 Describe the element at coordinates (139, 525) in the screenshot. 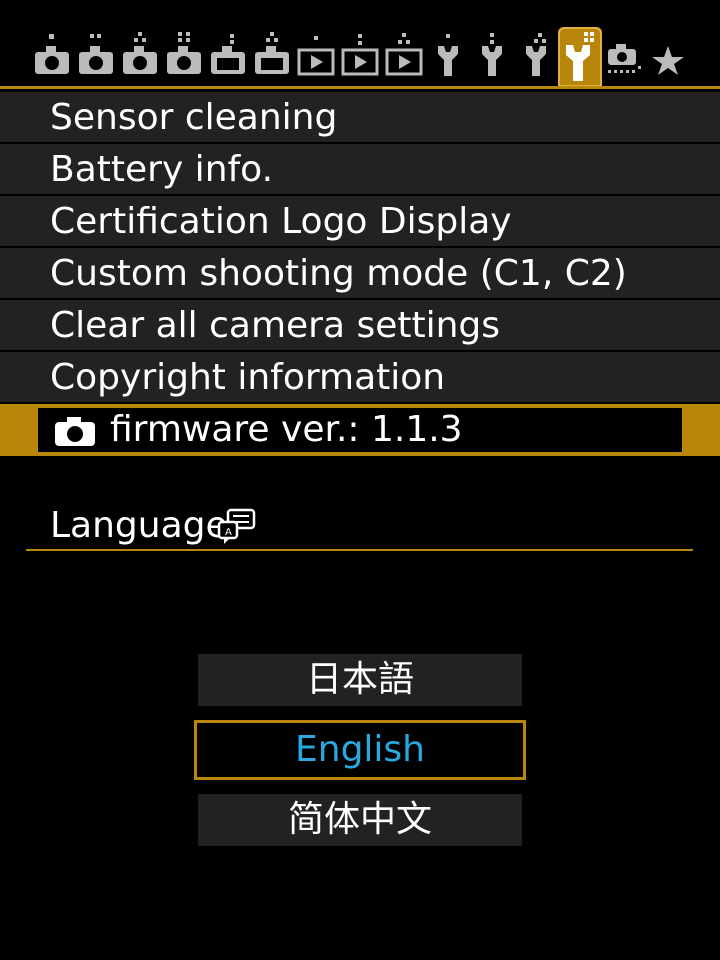

I see `language-title: Language` at that location.